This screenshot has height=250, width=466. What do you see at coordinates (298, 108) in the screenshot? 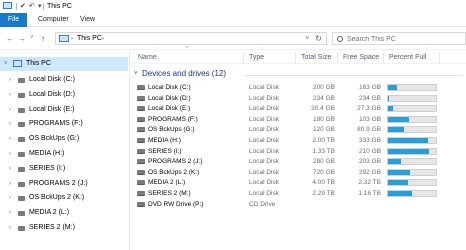
I see `table-row: Local Disk (E:) Local Disk 30.4 GB 27.3 GB` at bounding box center [298, 108].